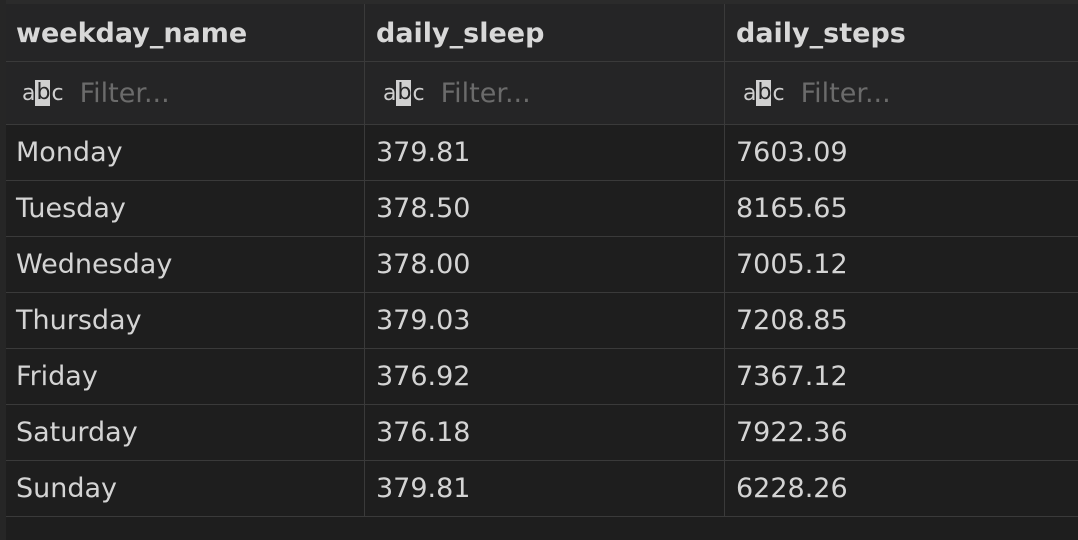 The width and height of the screenshot is (1078, 540). What do you see at coordinates (185, 32) in the screenshot?
I see `column-header-weekday-name: weekday_name` at bounding box center [185, 32].